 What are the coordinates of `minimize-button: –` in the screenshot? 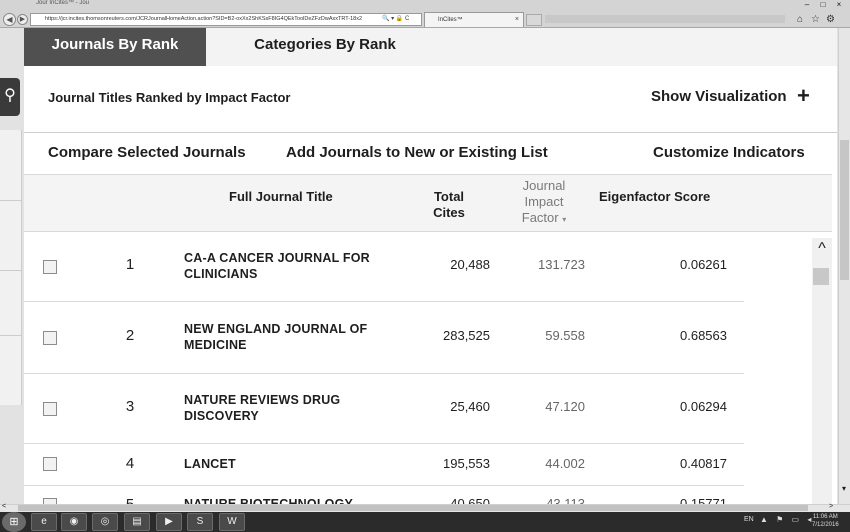 It's located at (807, 4).